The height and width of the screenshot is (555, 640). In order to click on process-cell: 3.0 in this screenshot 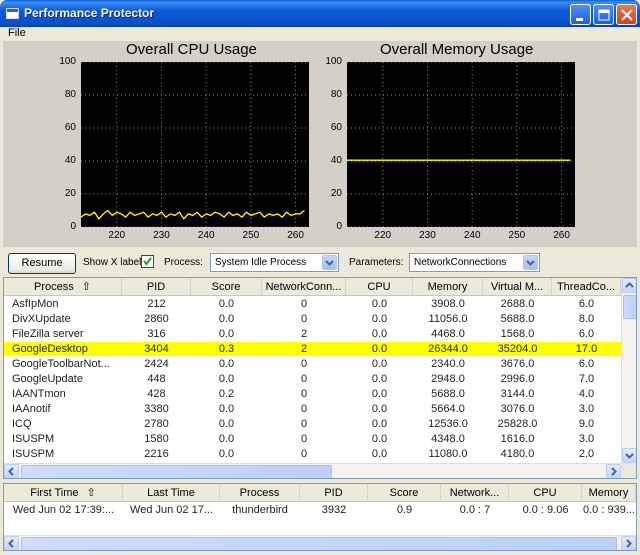, I will do `click(586, 409)`.